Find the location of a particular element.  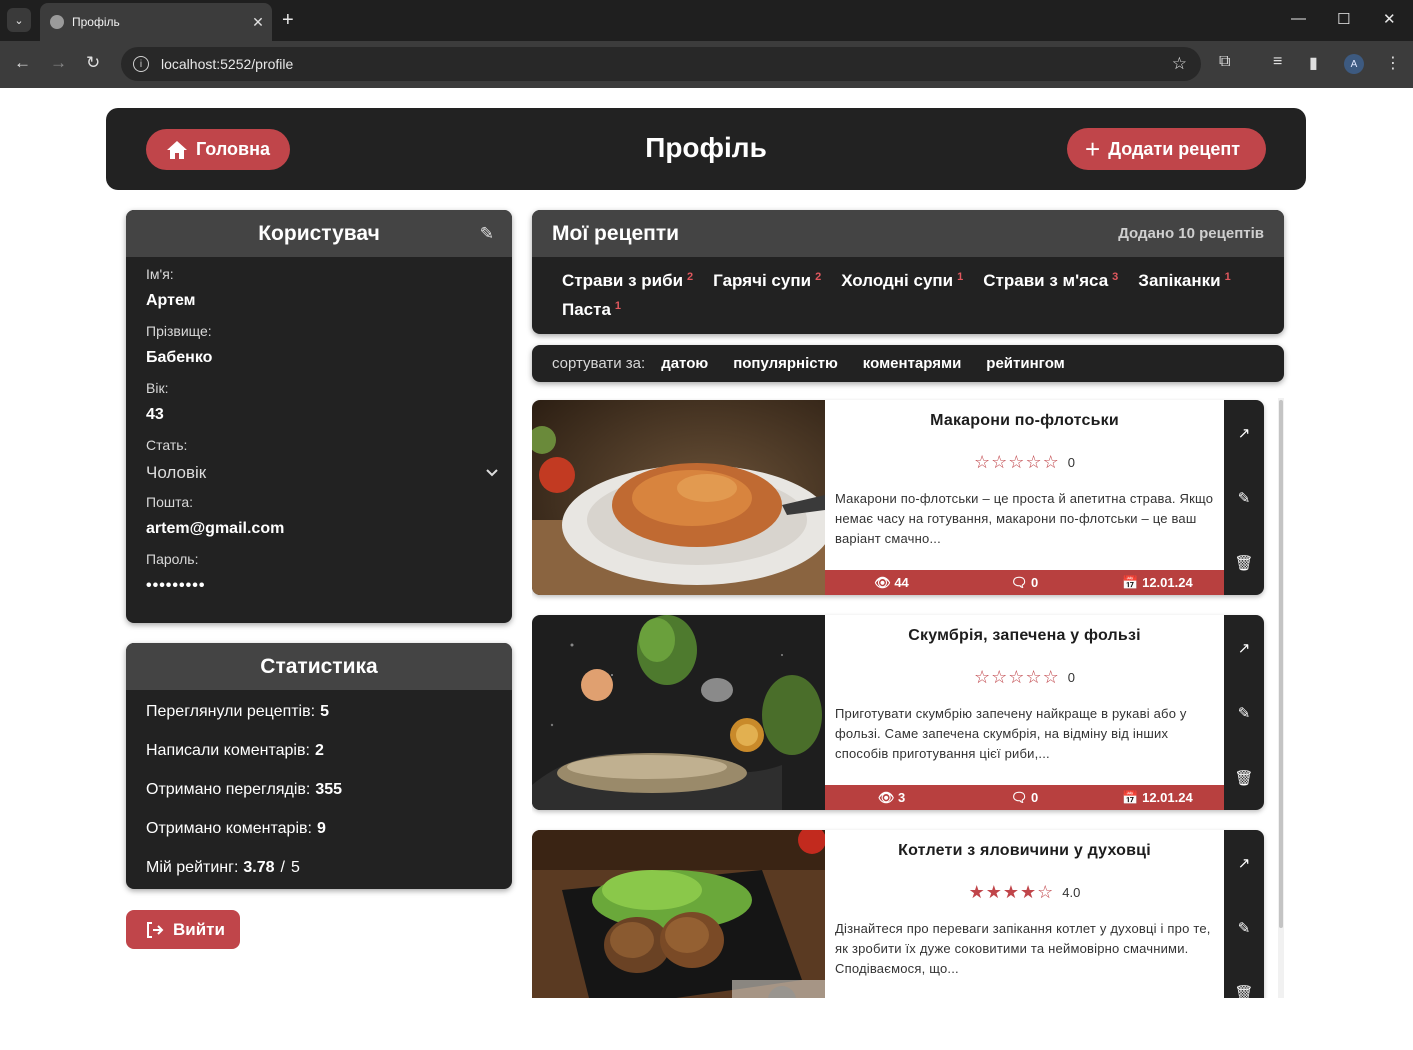

sort-by-date: датою is located at coordinates (684, 363).